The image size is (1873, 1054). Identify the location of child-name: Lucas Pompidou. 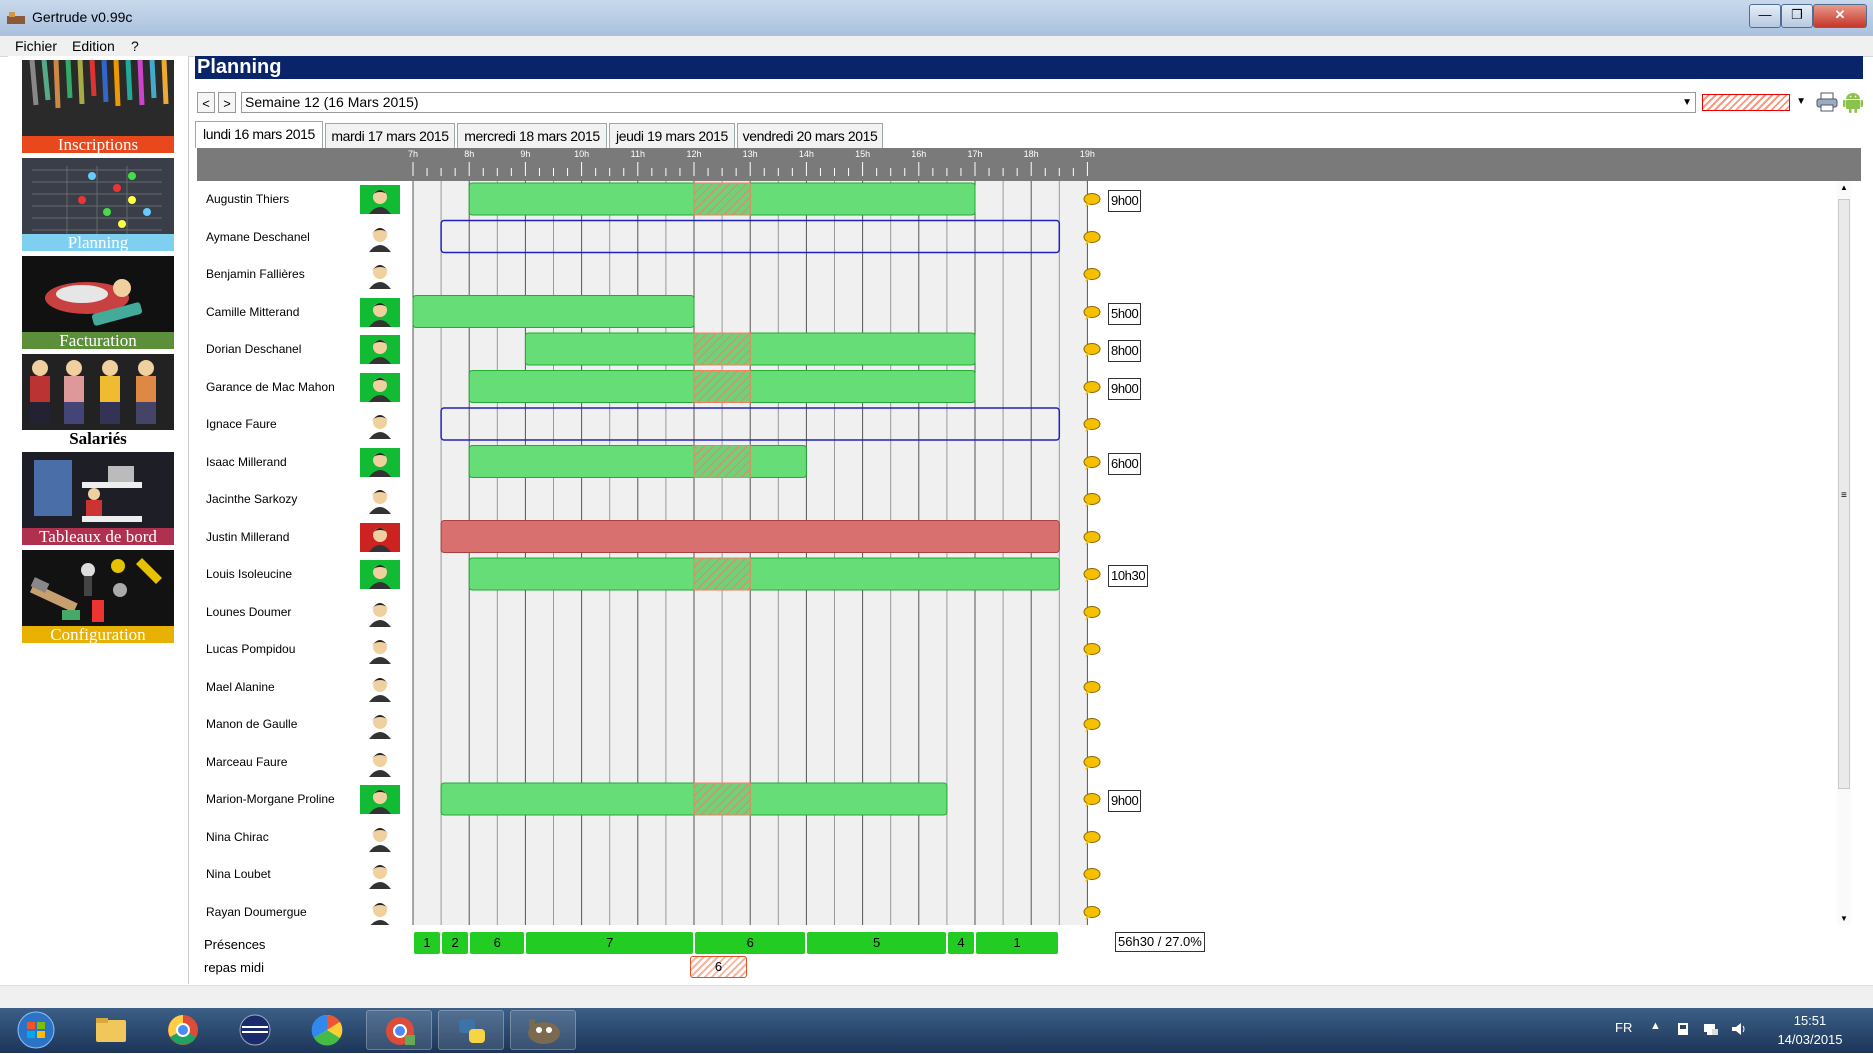
(250, 649).